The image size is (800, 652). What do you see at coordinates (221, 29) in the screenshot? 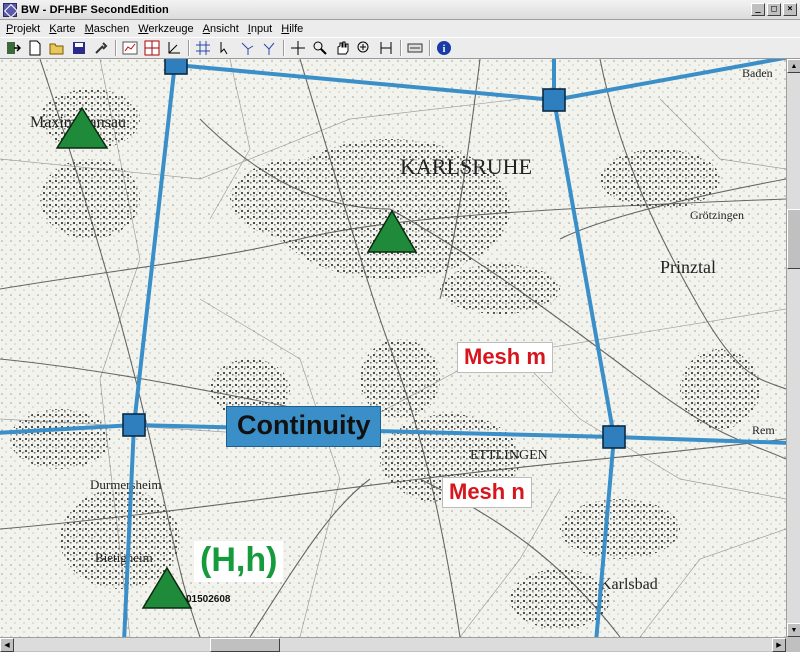
I see `menu-ansicht: Ansicht` at bounding box center [221, 29].